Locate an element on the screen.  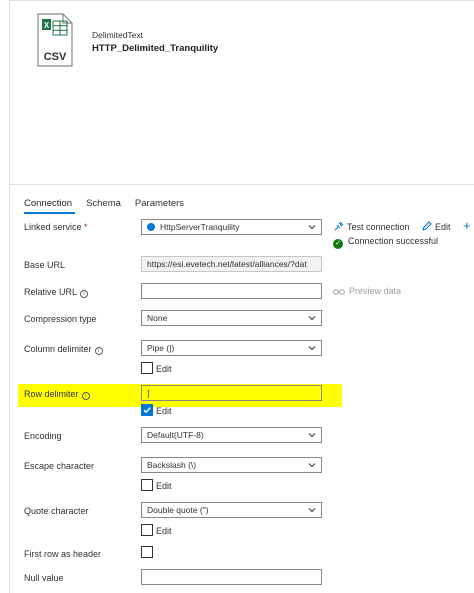
tab-parameters: Parameters is located at coordinates (159, 203).